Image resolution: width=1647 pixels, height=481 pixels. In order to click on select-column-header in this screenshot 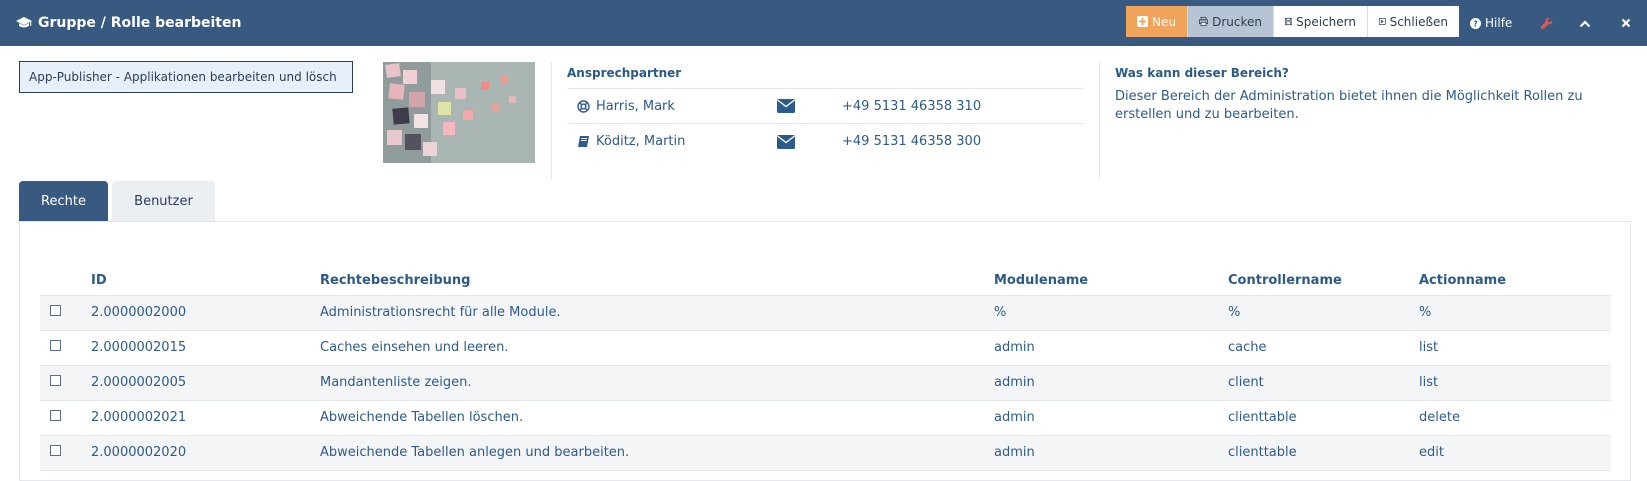, I will do `click(65, 281)`.